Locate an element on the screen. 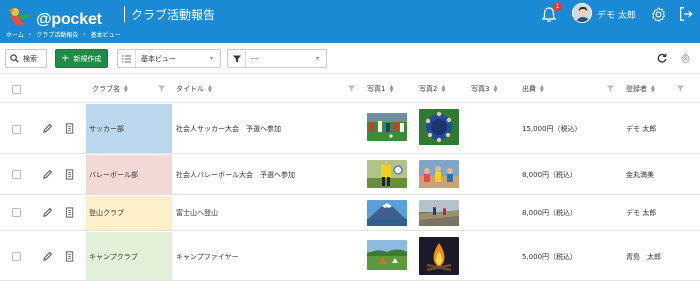 Image resolution: width=700 pixels, height=282 pixels. club-name: 登山クラブ is located at coordinates (106, 213).